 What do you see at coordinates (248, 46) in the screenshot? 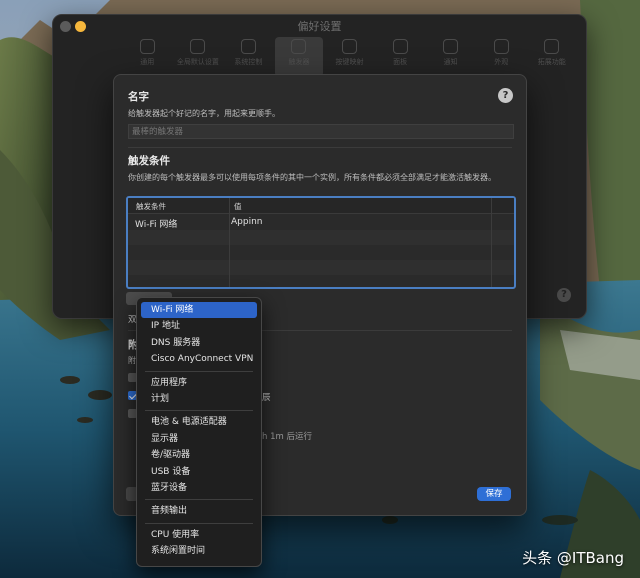
I see `gear-icon` at bounding box center [248, 46].